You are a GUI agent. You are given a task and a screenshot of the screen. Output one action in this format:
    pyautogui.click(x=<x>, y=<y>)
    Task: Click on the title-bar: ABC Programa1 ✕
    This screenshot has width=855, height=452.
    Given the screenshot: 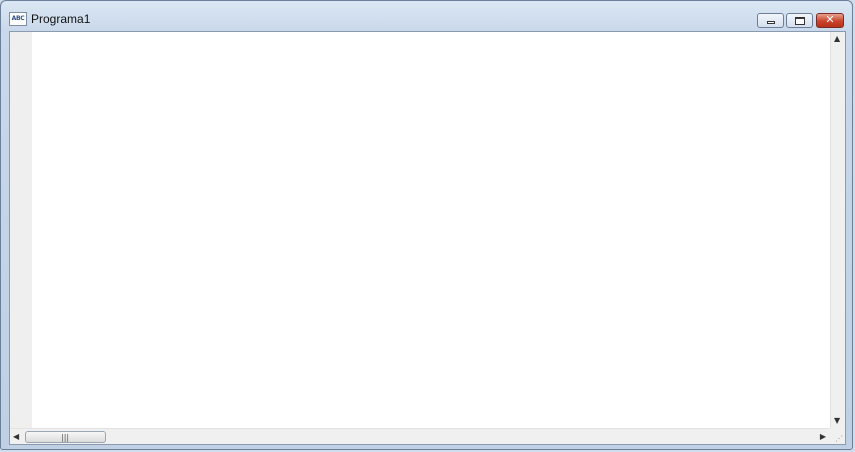 What is the action you would take?
    pyautogui.click(x=426, y=16)
    